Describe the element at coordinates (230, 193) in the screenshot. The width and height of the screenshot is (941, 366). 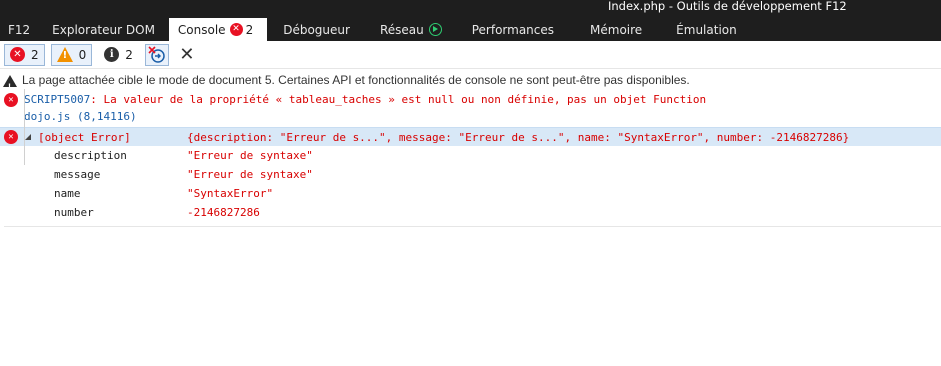
I see `property-value: "SyntaxError"` at that location.